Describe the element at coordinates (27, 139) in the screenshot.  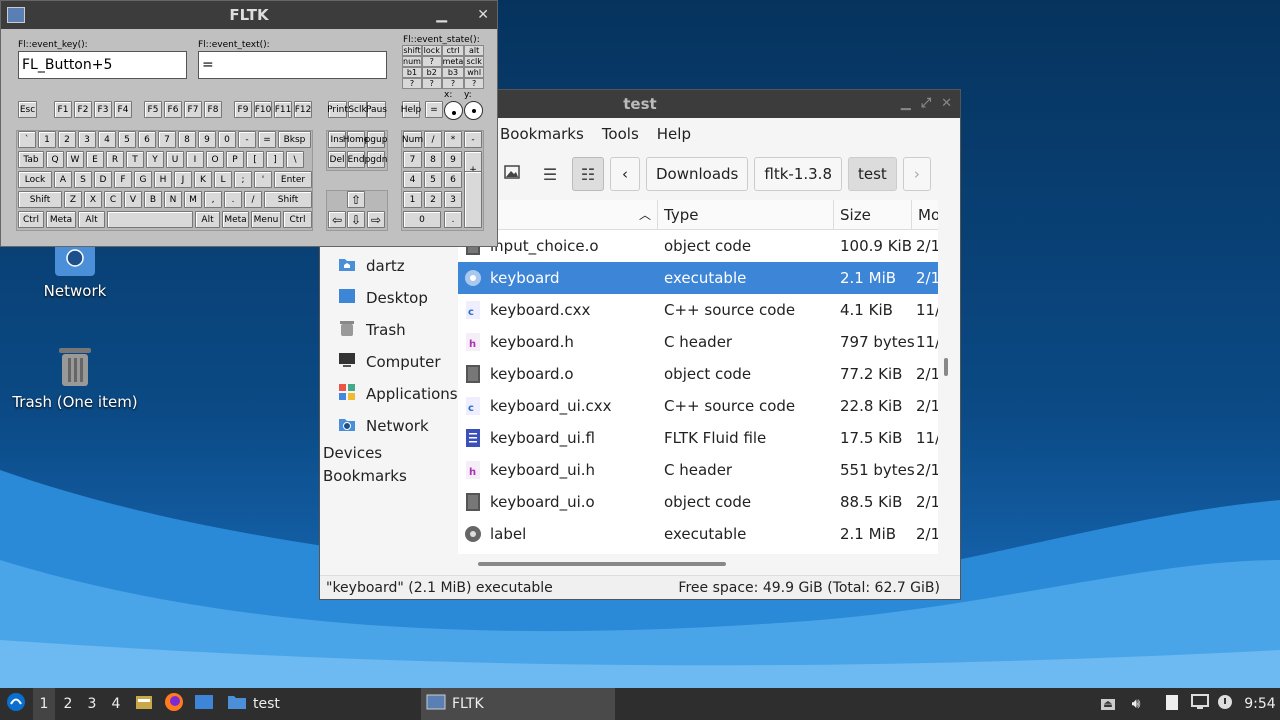
I see `key-row1-0: `` at that location.